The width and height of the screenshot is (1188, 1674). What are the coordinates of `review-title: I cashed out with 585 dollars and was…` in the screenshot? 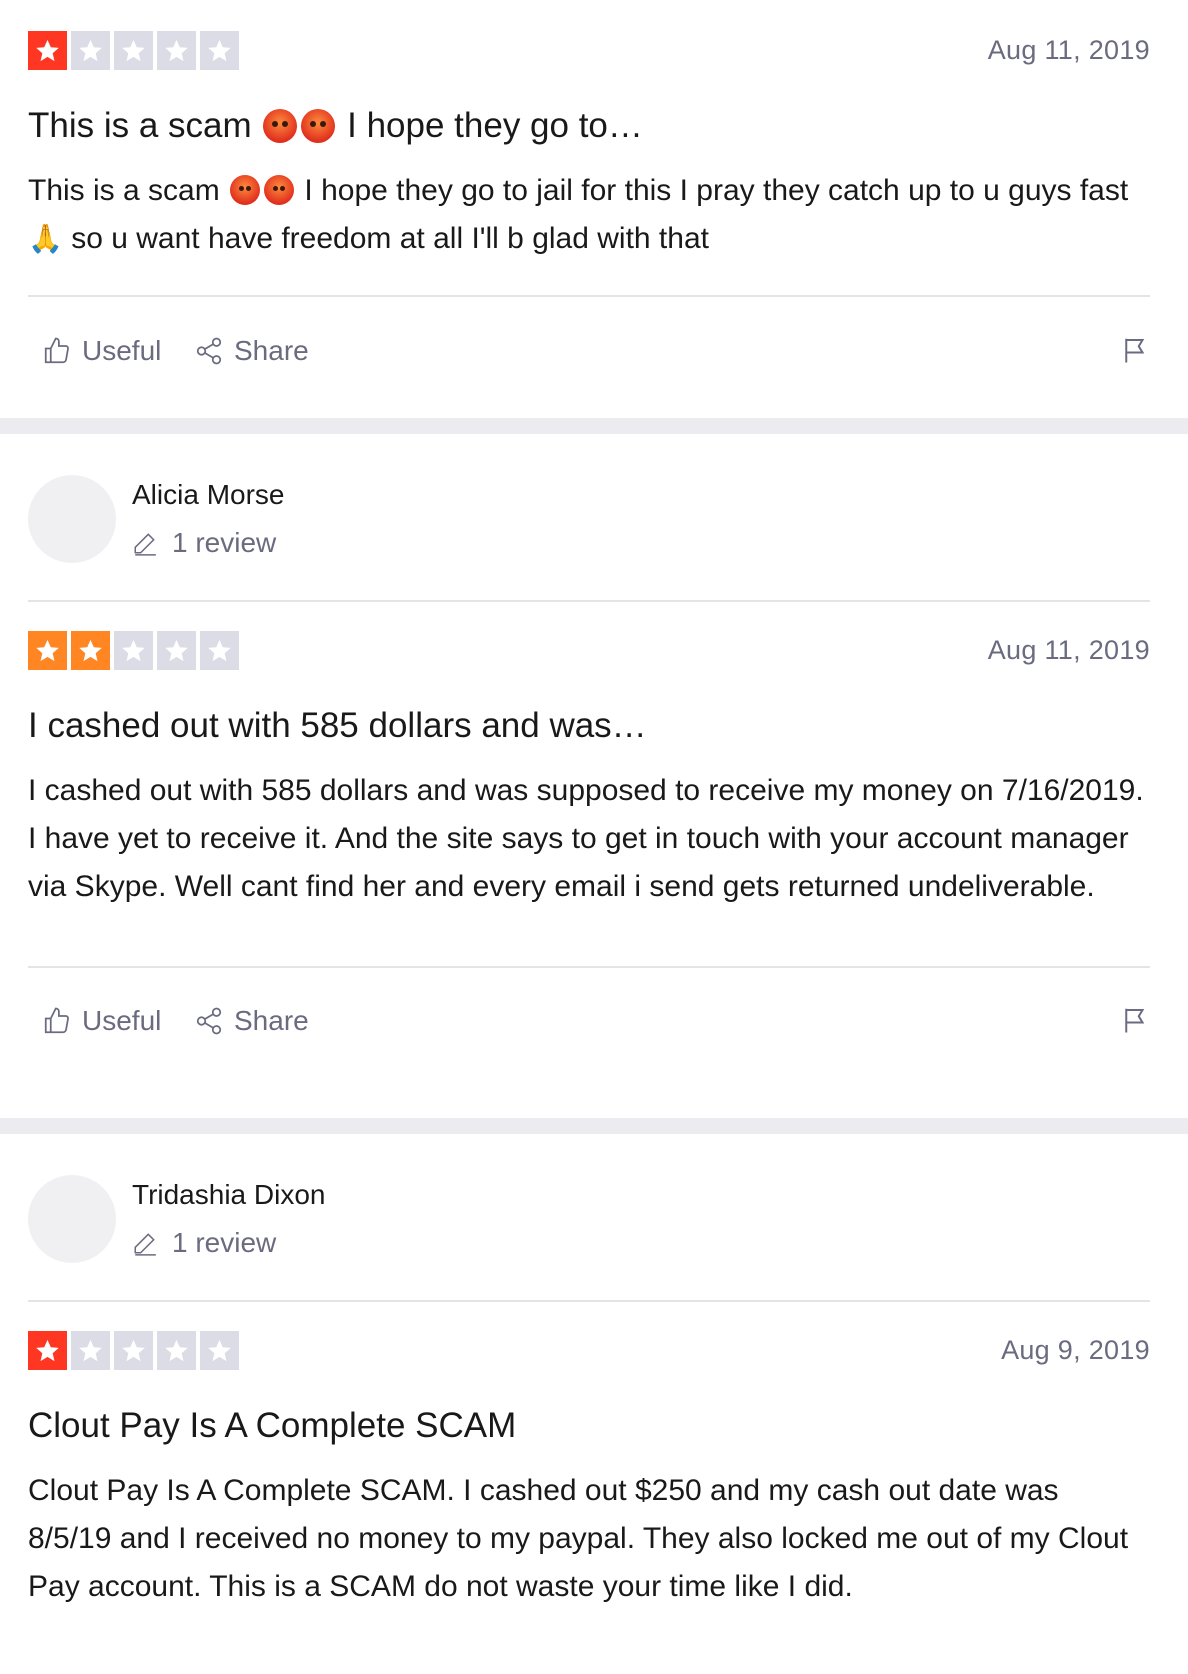 It's located at (337, 726).